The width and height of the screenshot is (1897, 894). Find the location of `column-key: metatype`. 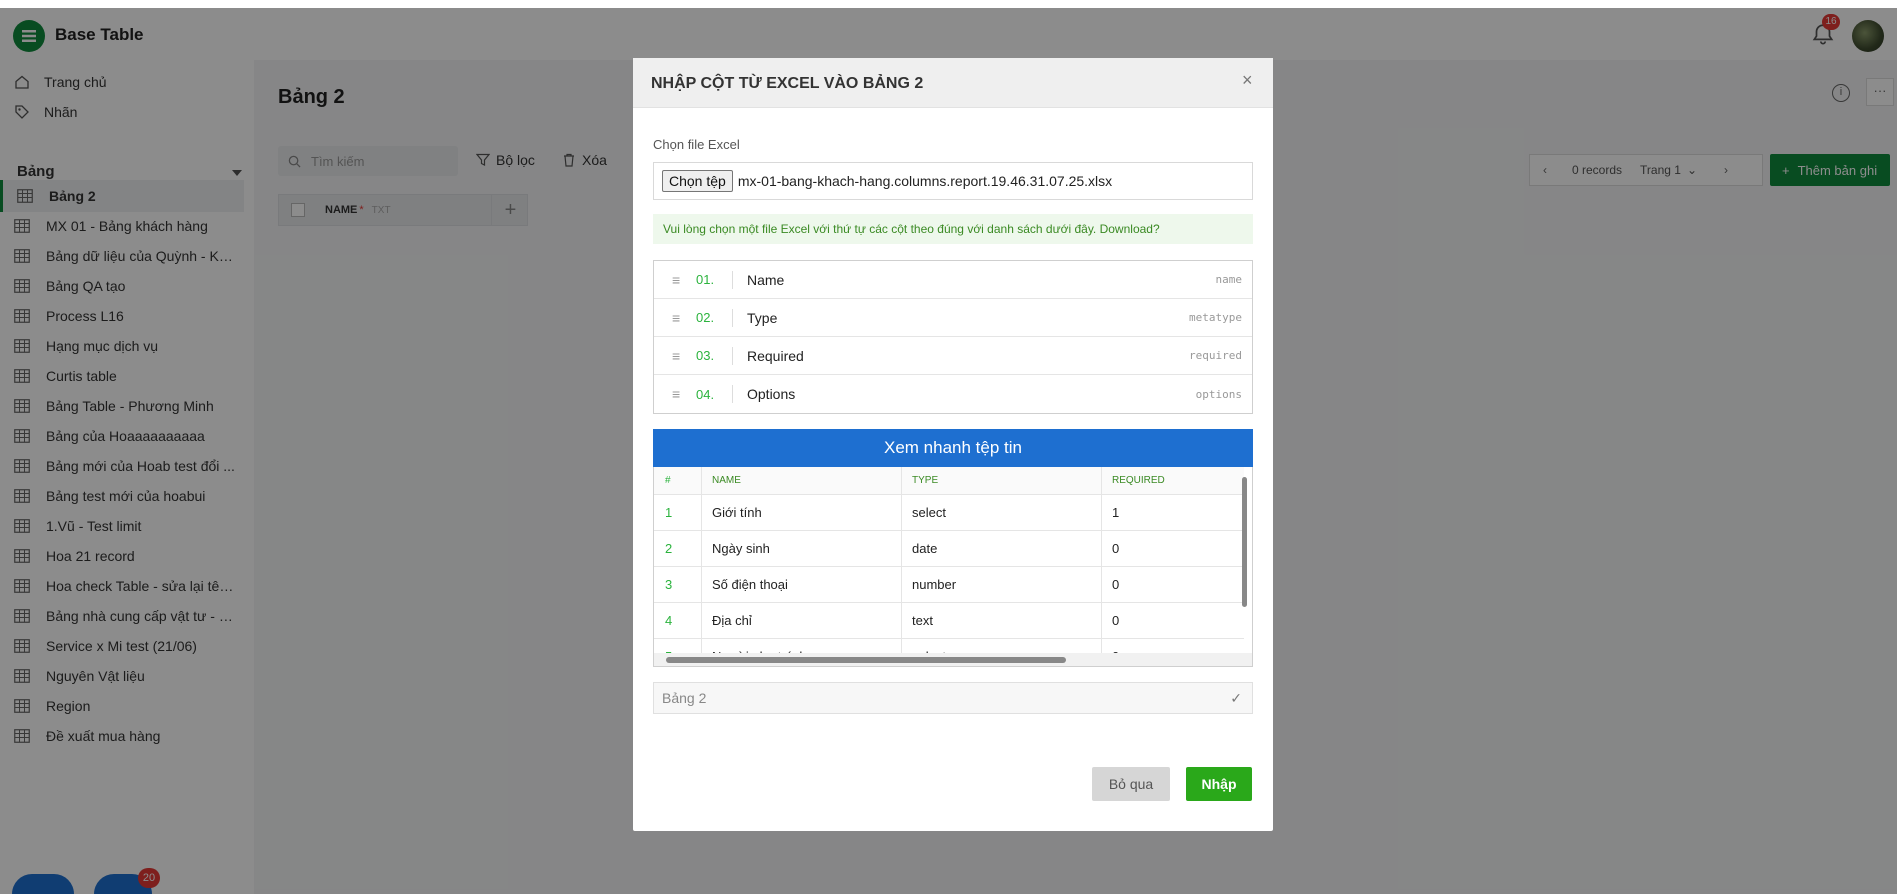

column-key: metatype is located at coordinates (1215, 317).